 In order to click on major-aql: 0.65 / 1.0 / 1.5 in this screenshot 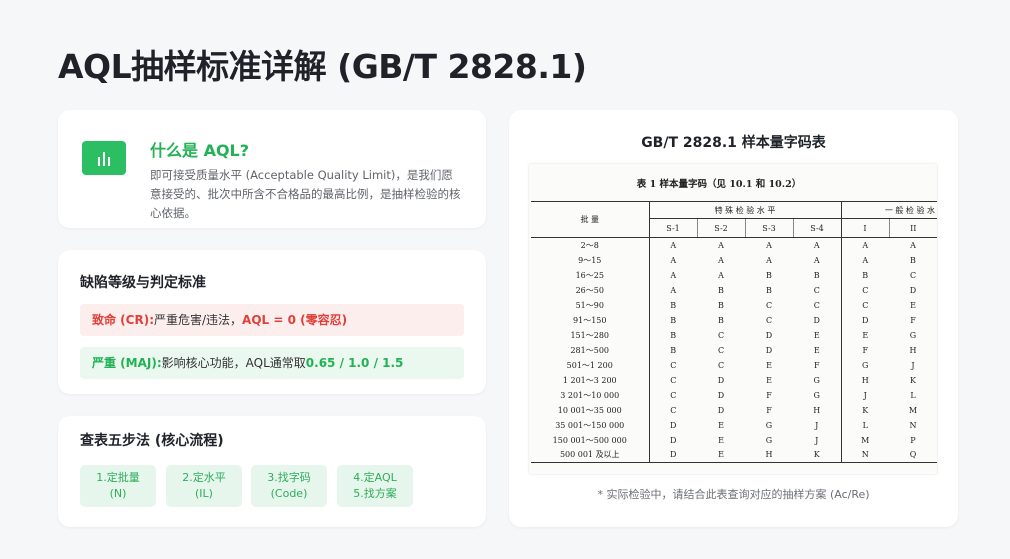, I will do `click(354, 363)`.